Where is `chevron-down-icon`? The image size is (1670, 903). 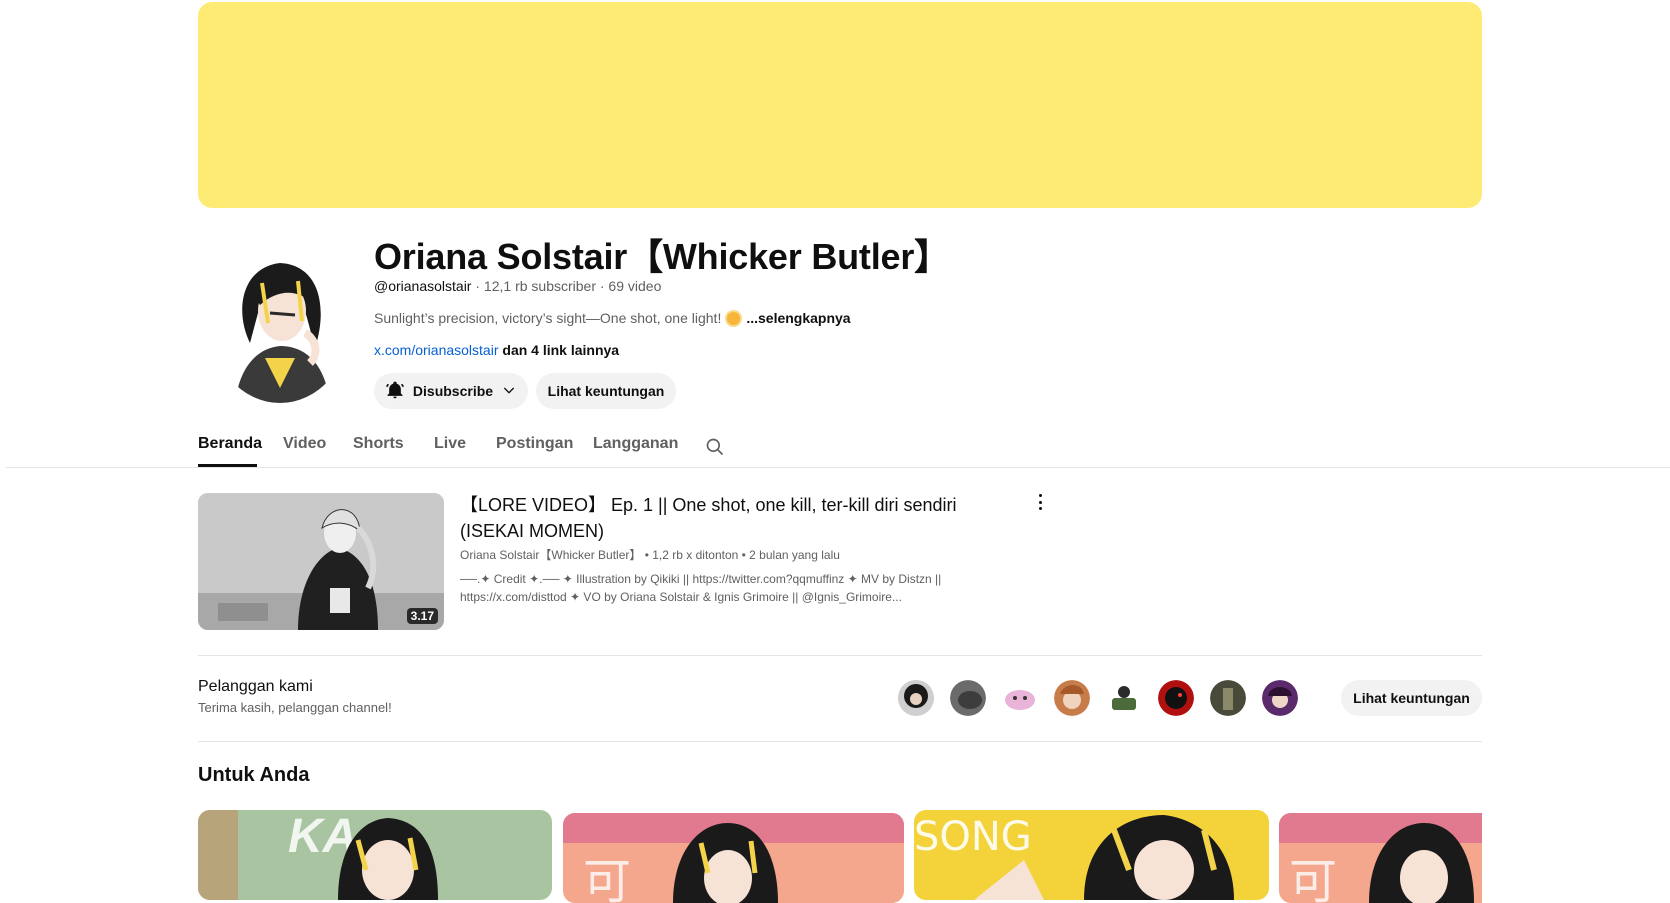 chevron-down-icon is located at coordinates (509, 391).